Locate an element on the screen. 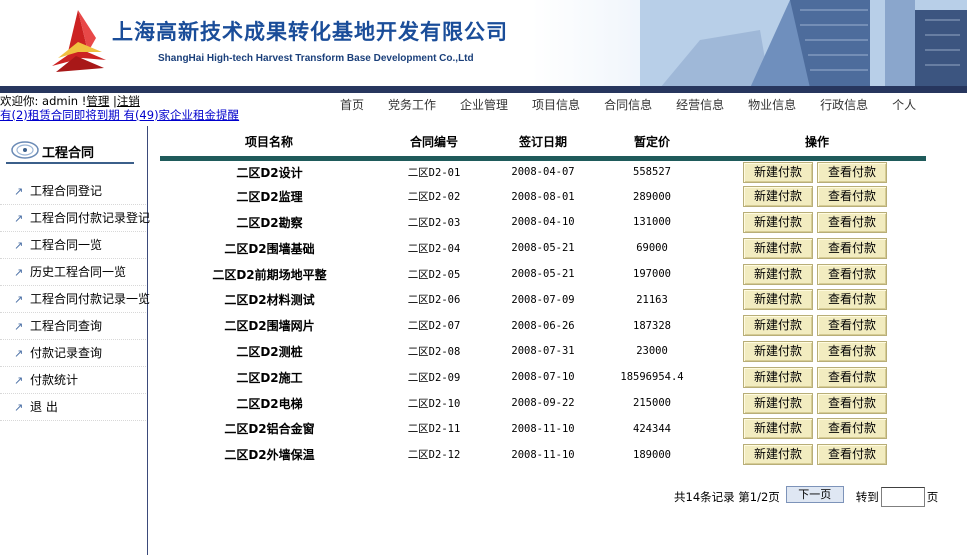 This screenshot has height=555, width=967. table-row: 二区D2外墙保温 二区D2-12 2008-11-10 189000 新建付款 查看付款 is located at coordinates (543, 455).